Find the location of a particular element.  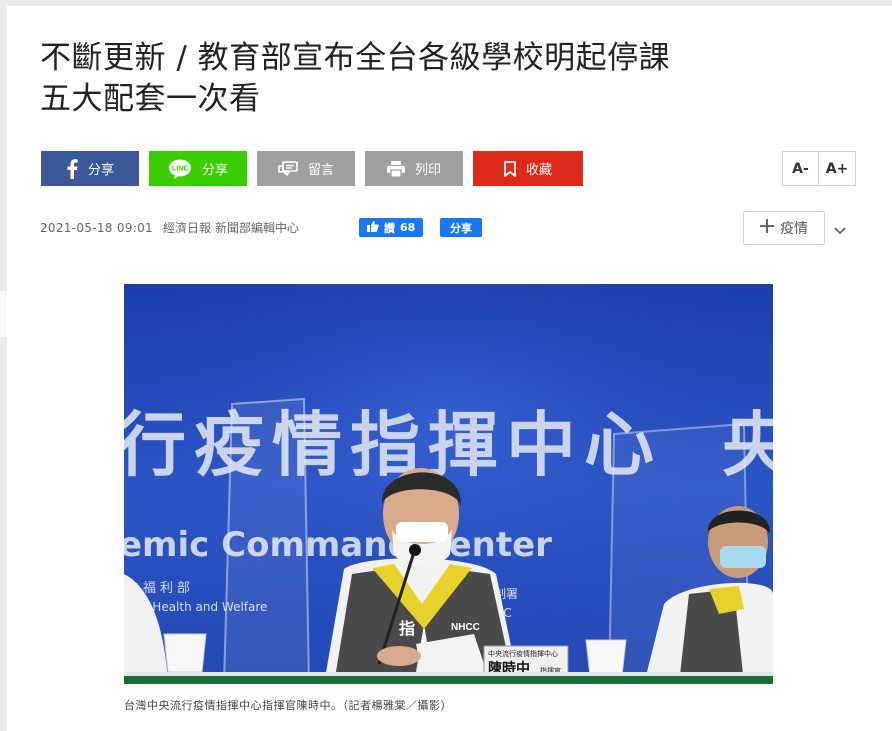

backdrop-english-text: emic Command Center is located at coordinates (338, 545).